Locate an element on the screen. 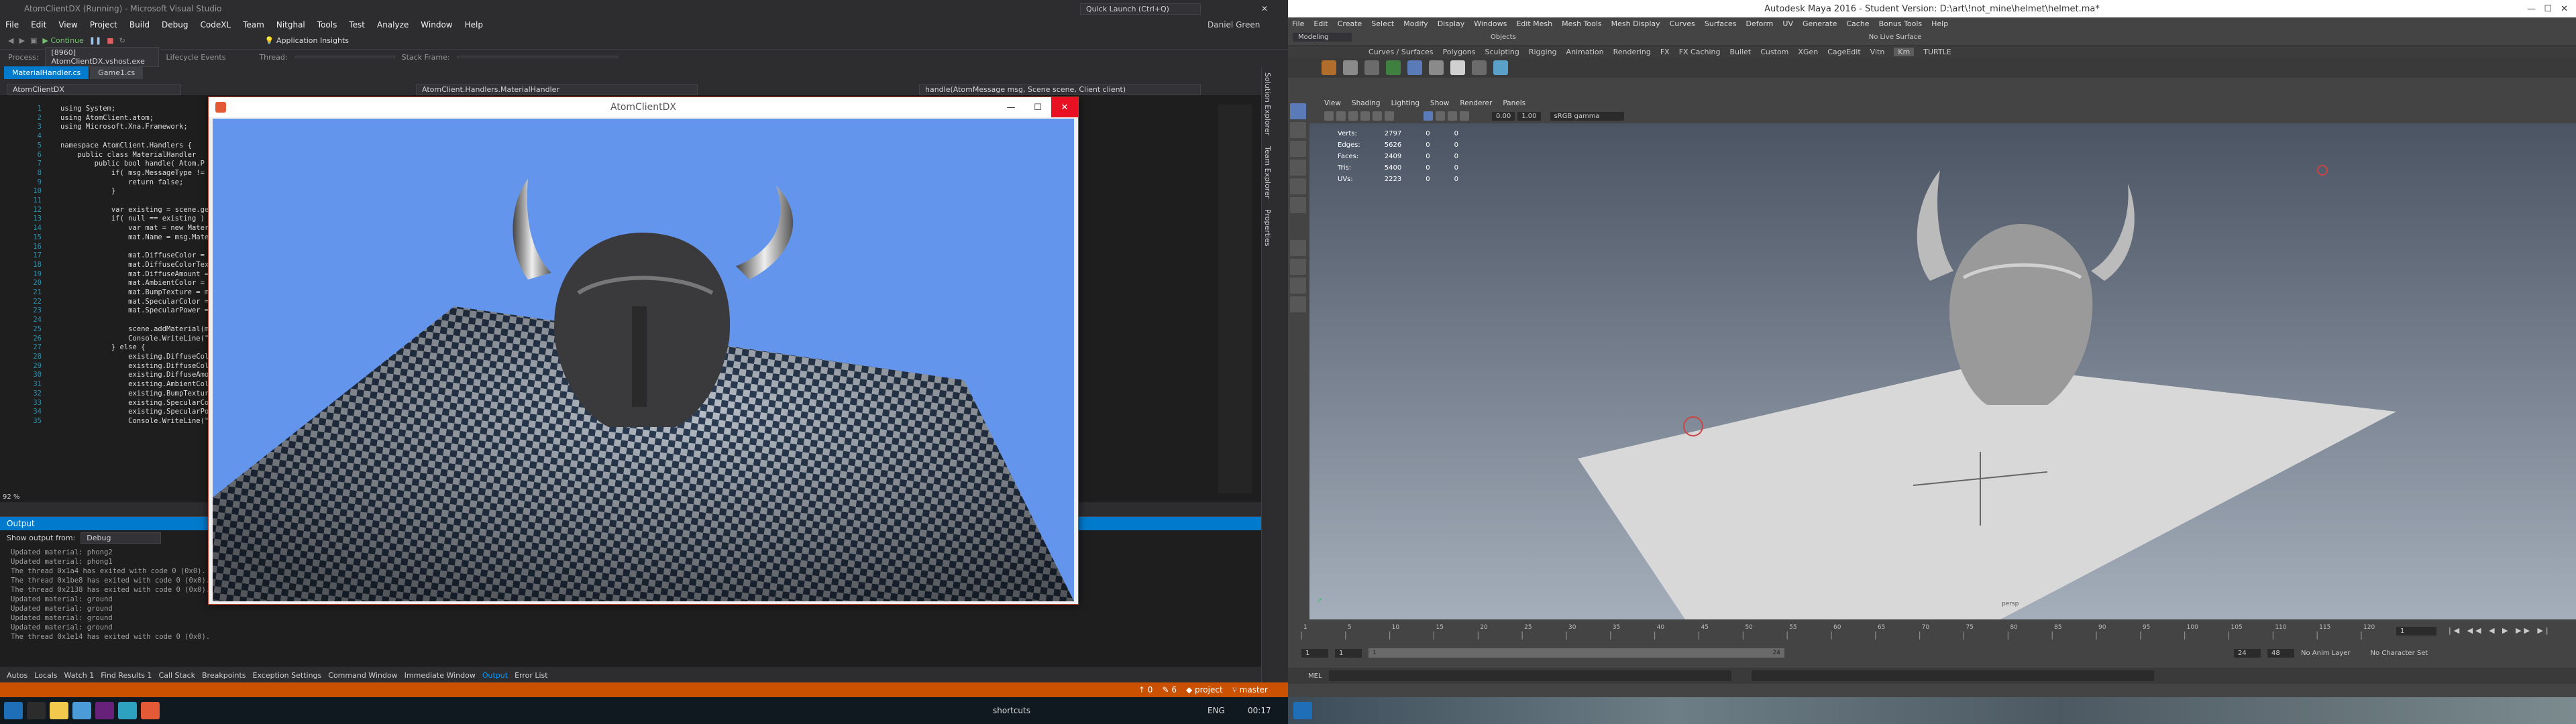  far-clip-field: 1.00 is located at coordinates (1529, 116).